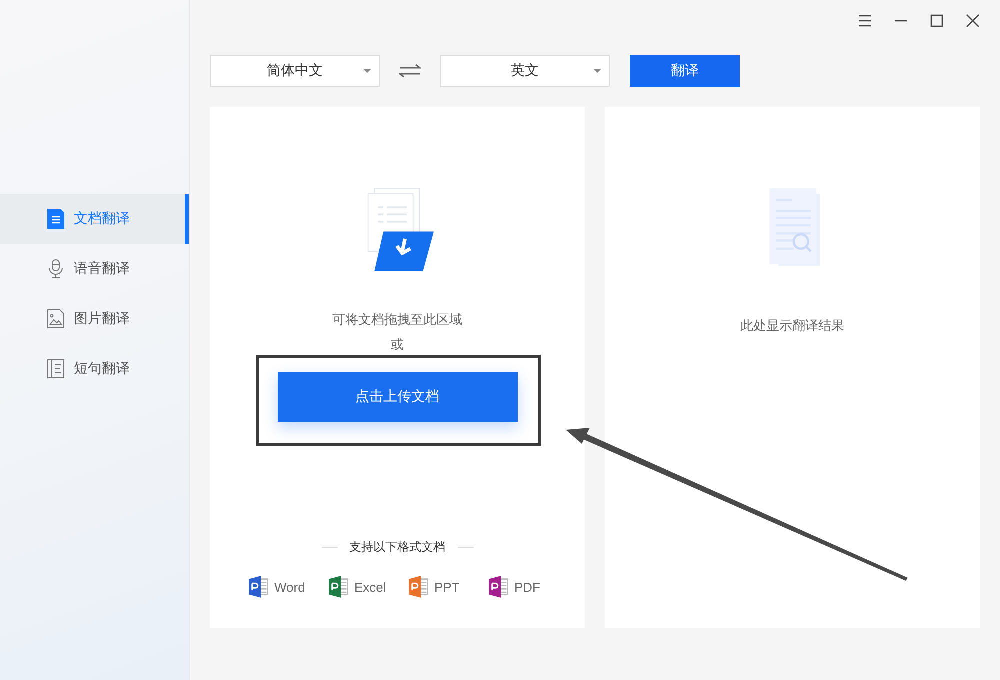  Describe the element at coordinates (973, 21) in the screenshot. I see `close-icon` at that location.